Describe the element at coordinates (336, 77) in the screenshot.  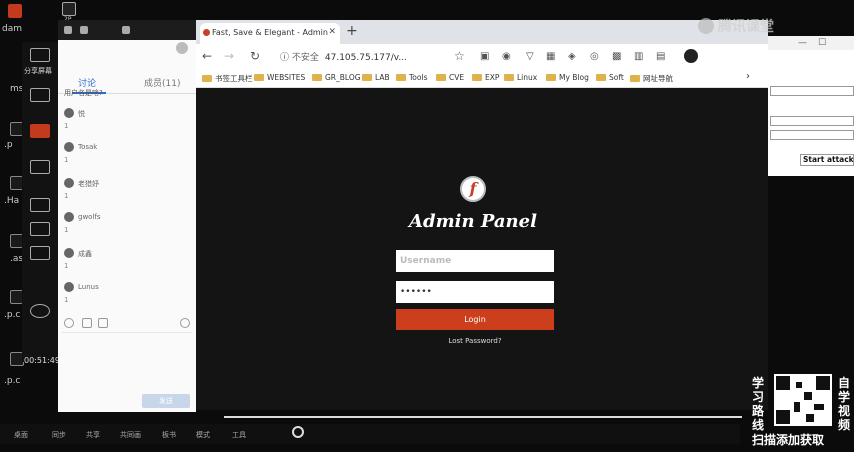
I see `bookmark-item: GR_BLOG` at that location.